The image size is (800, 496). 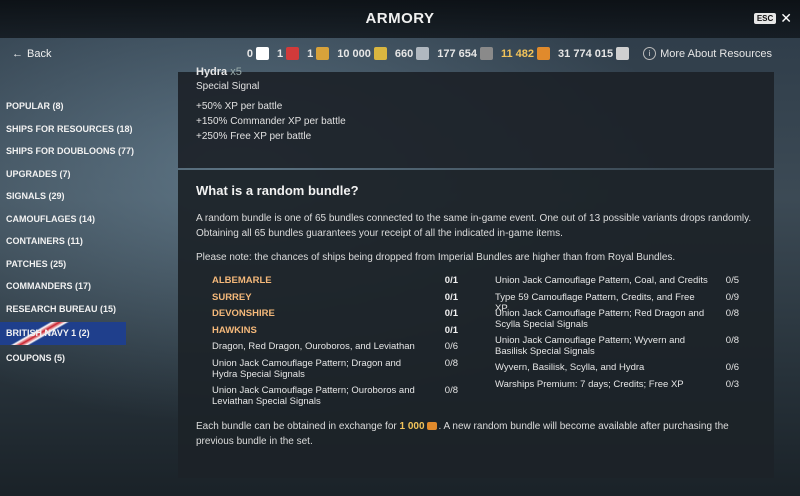 I want to click on signal-title: Hydra x5, so click(x=219, y=72).